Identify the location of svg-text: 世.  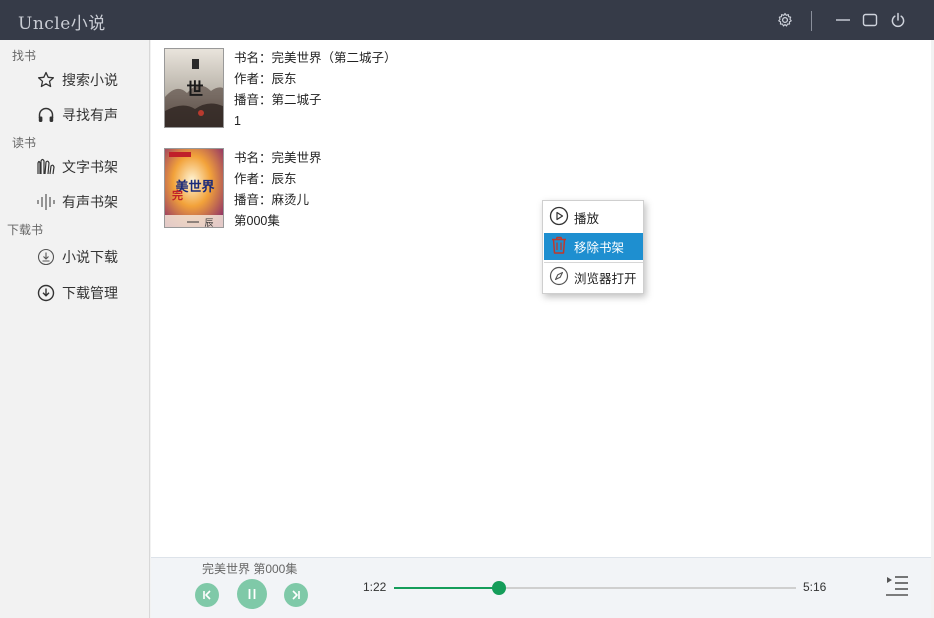
(195, 90).